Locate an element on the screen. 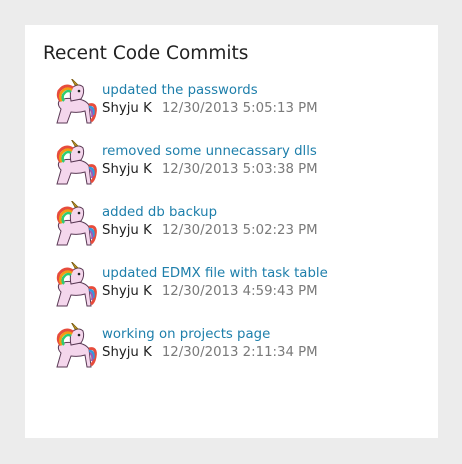 The width and height of the screenshot is (462, 464). commit-message-link: updated the passwords is located at coordinates (261, 89).